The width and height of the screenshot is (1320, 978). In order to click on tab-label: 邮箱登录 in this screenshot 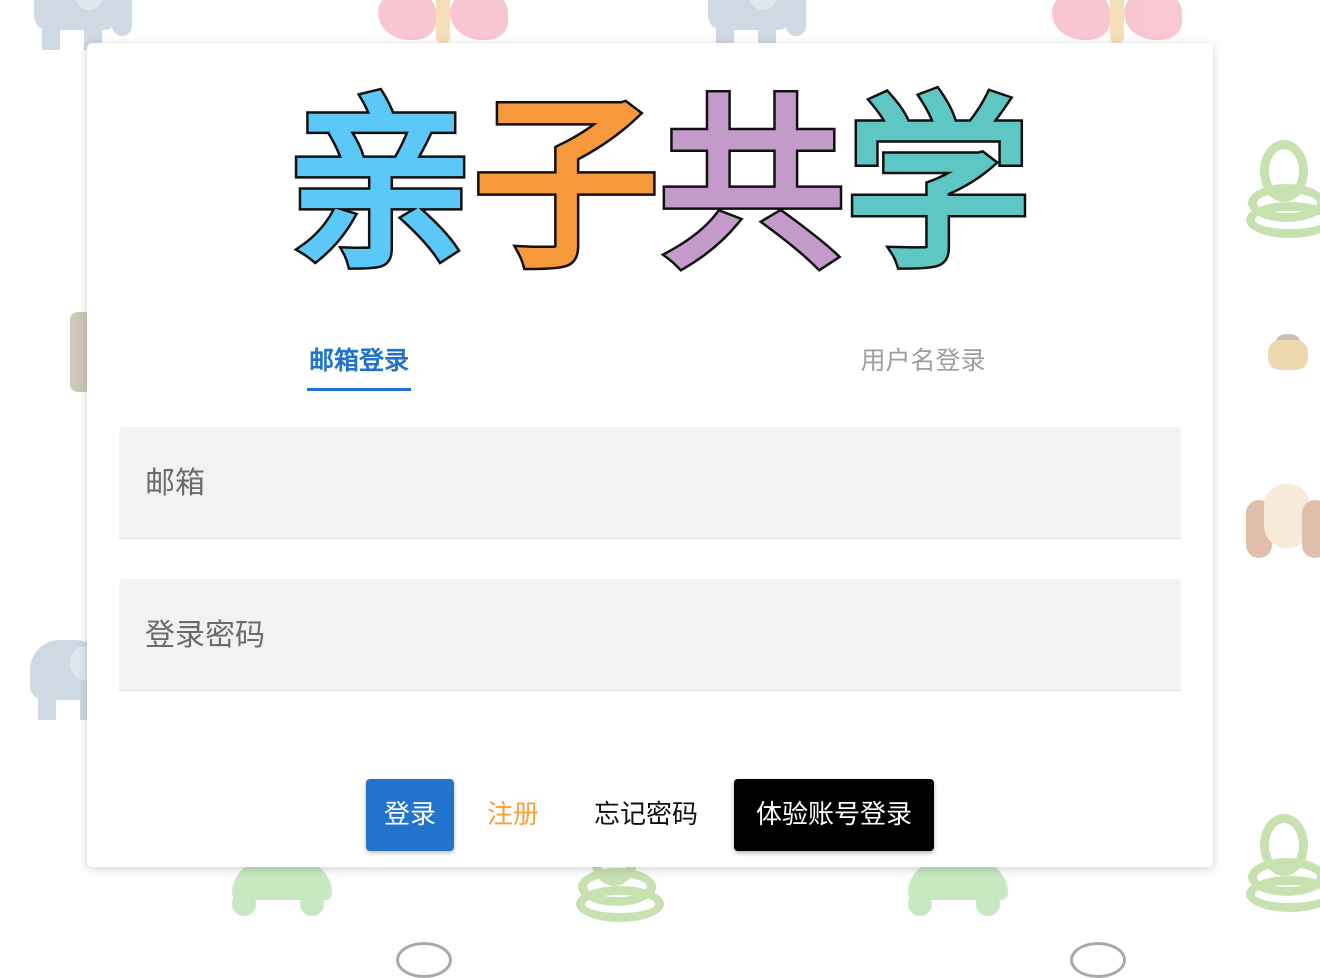, I will do `click(359, 361)`.